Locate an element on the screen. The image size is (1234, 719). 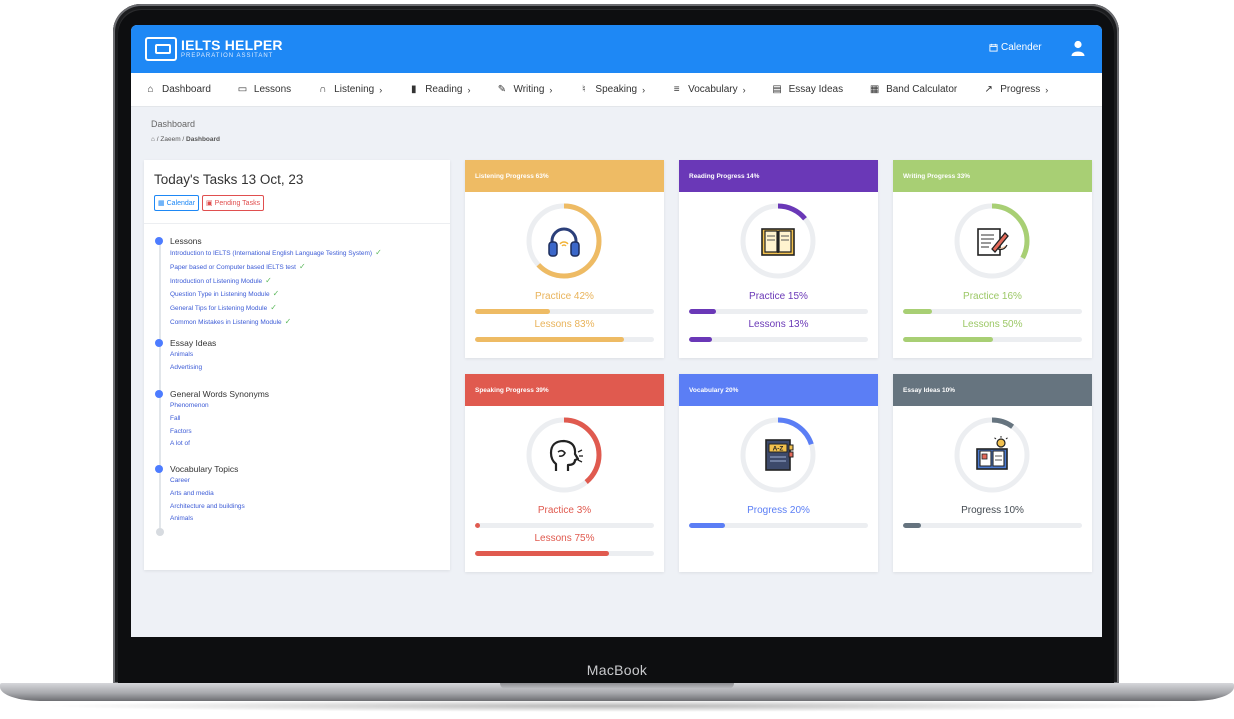
nav-item-label: Vocabulary is located at coordinates (713, 89).